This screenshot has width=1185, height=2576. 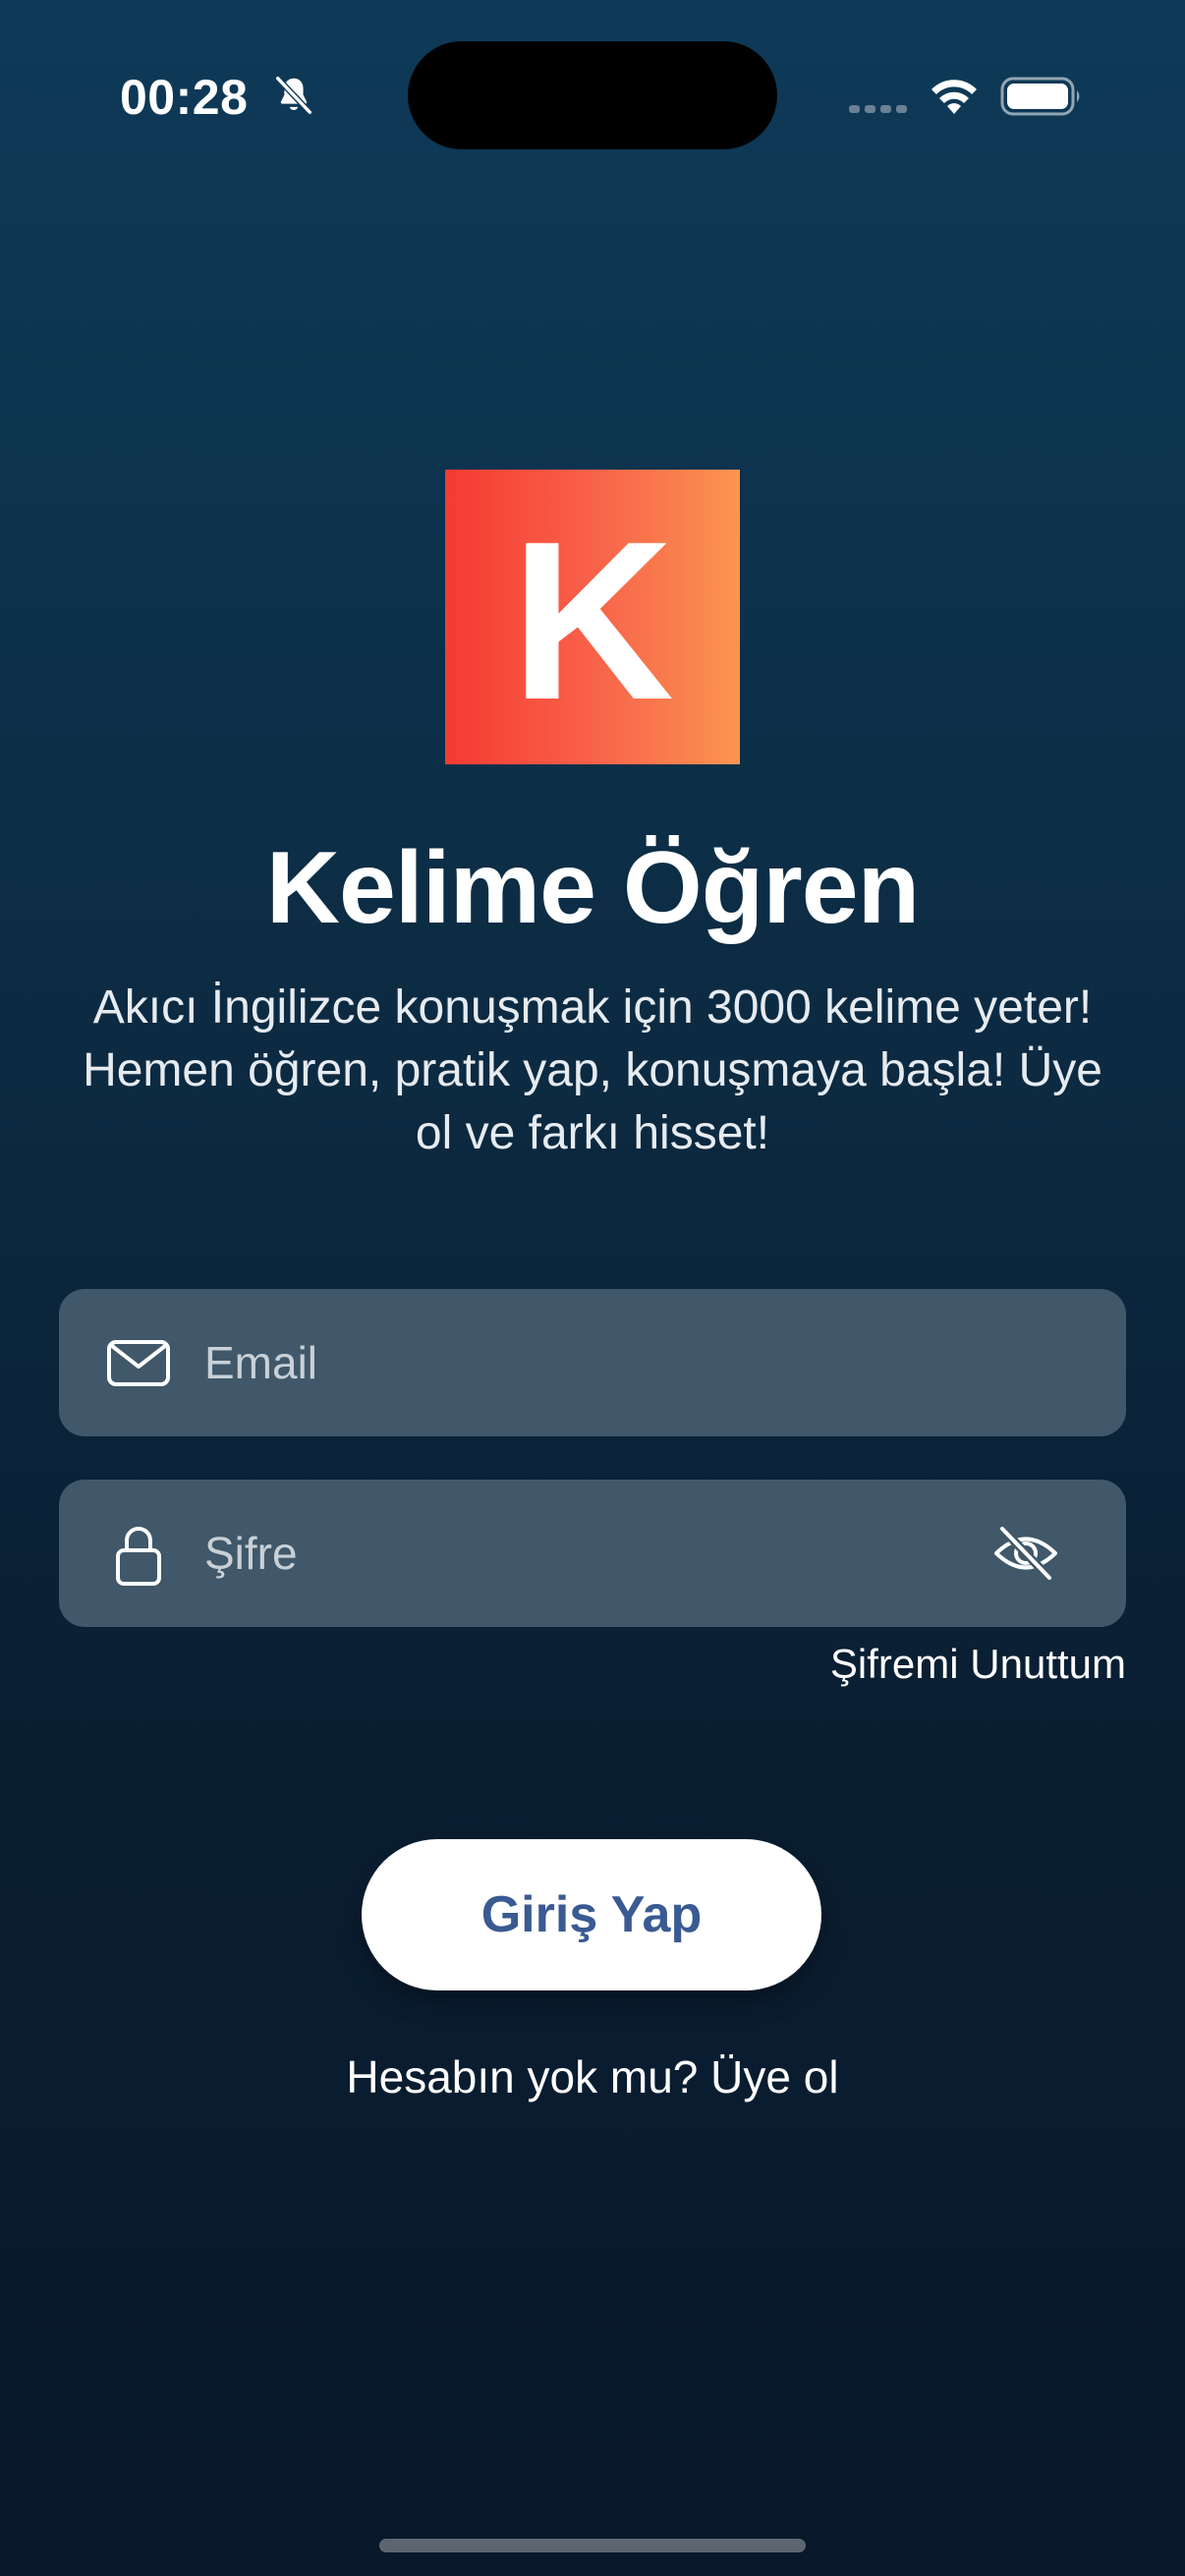 I want to click on password-field, so click(x=592, y=1553).